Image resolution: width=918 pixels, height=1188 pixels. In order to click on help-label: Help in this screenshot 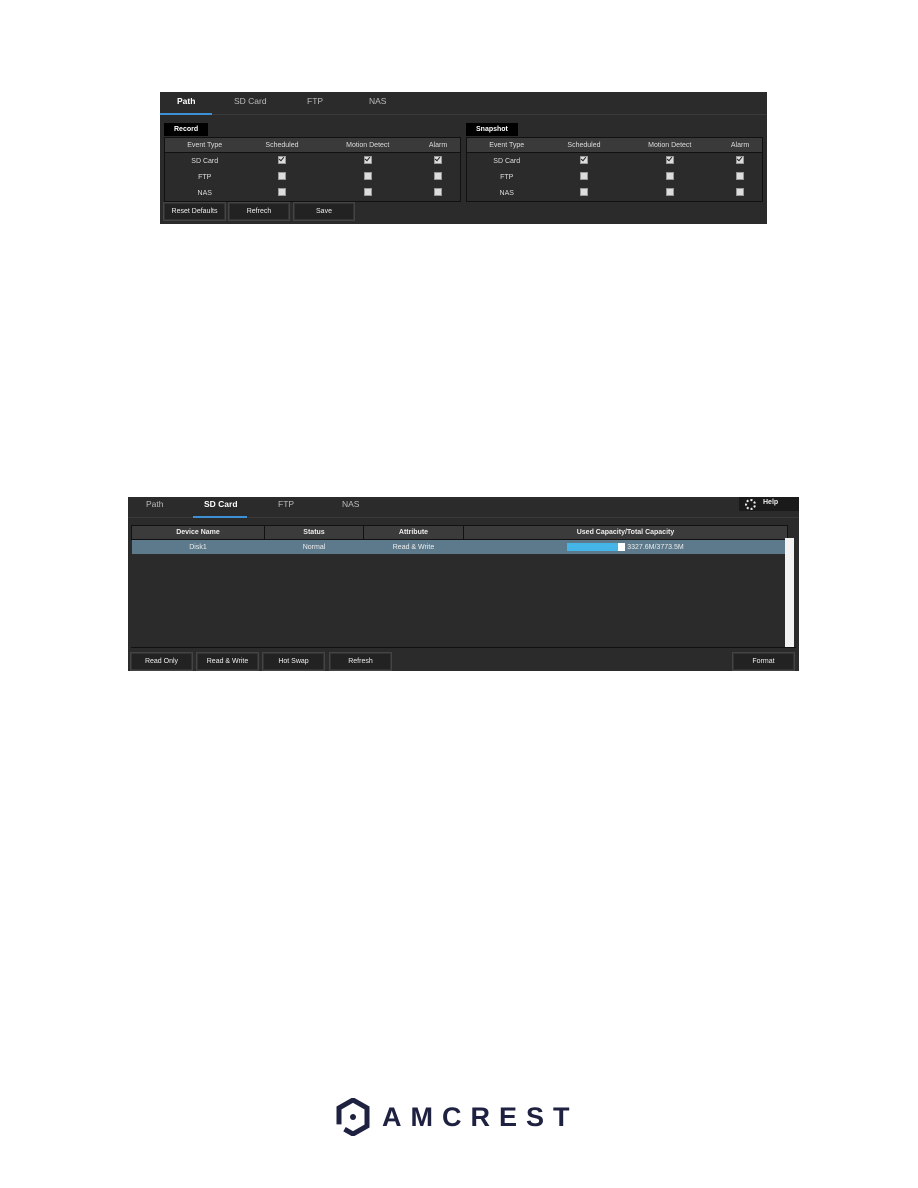, I will do `click(771, 502)`.